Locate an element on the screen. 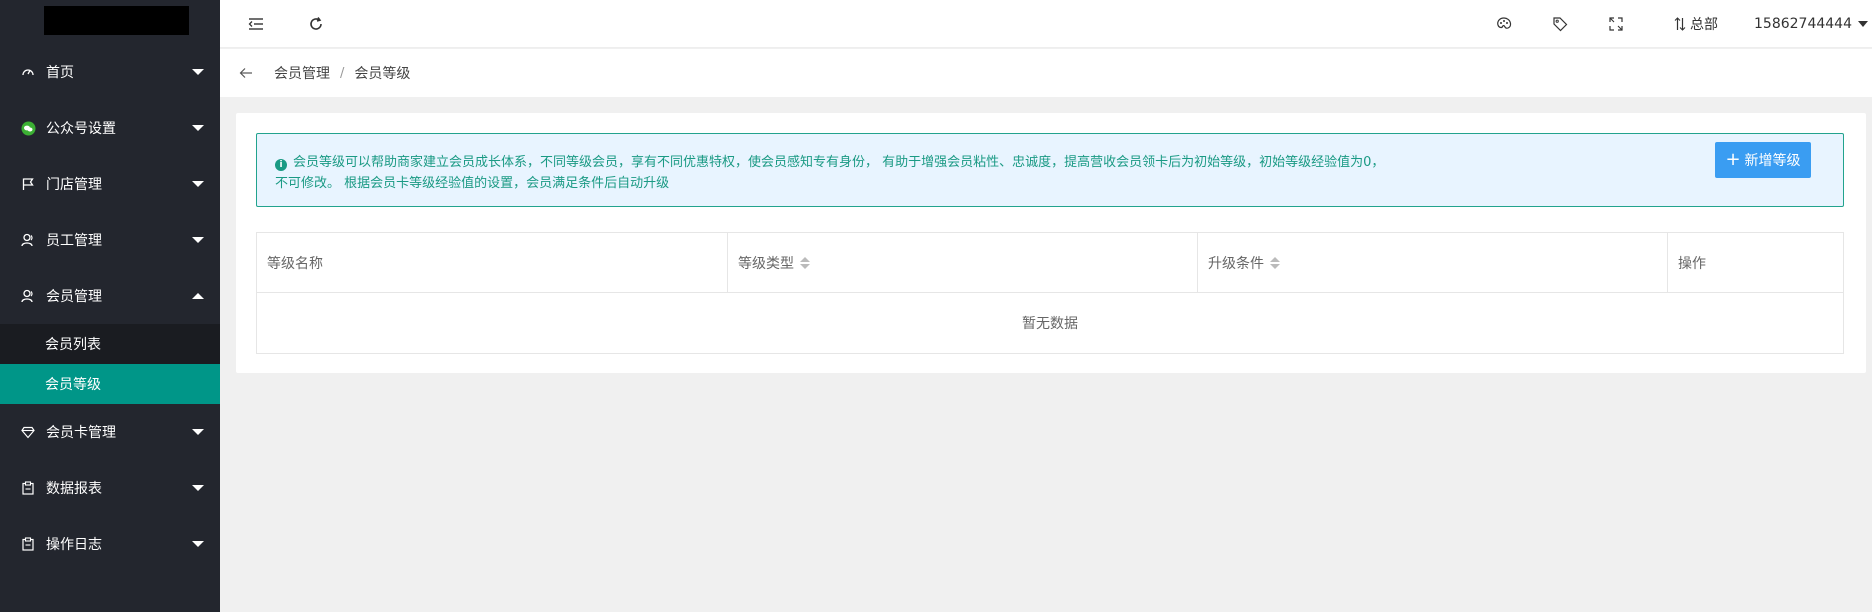 The image size is (1872, 612). sidebar-item-staff: 员工管理 is located at coordinates (110, 240).